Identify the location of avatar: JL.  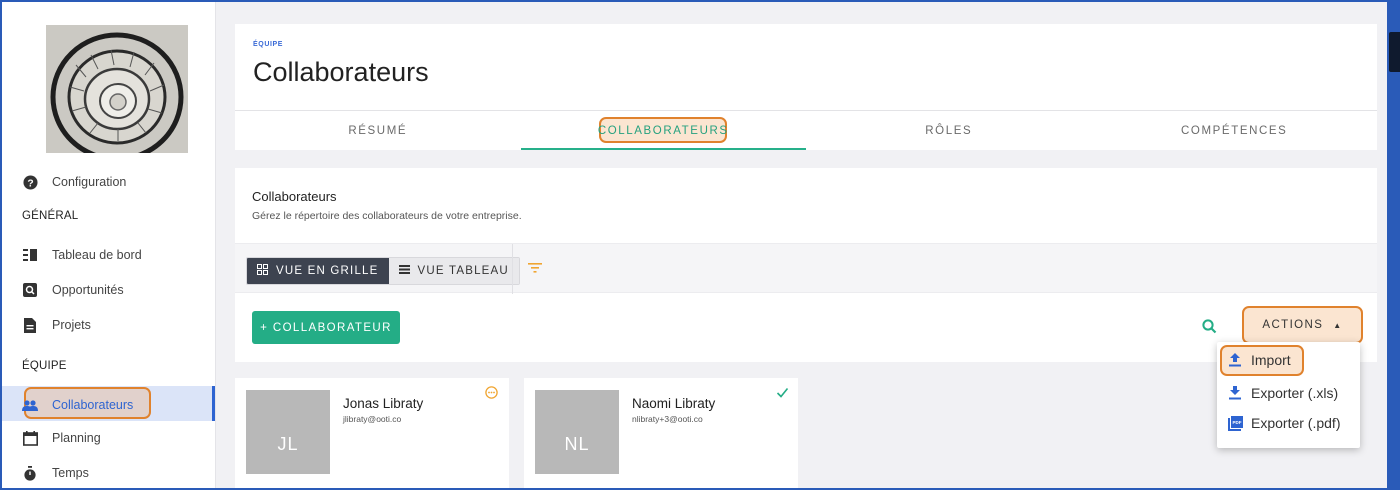
(288, 432).